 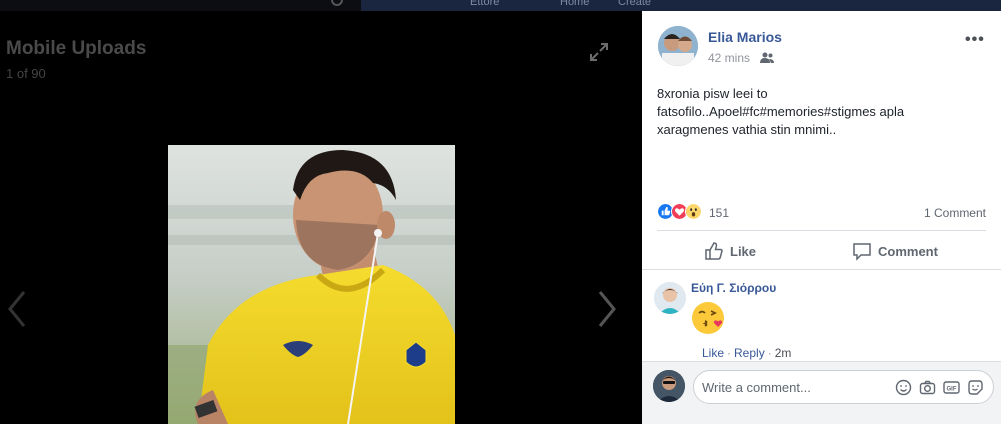 I want to click on comment-reply-link: Reply, so click(x=749, y=353).